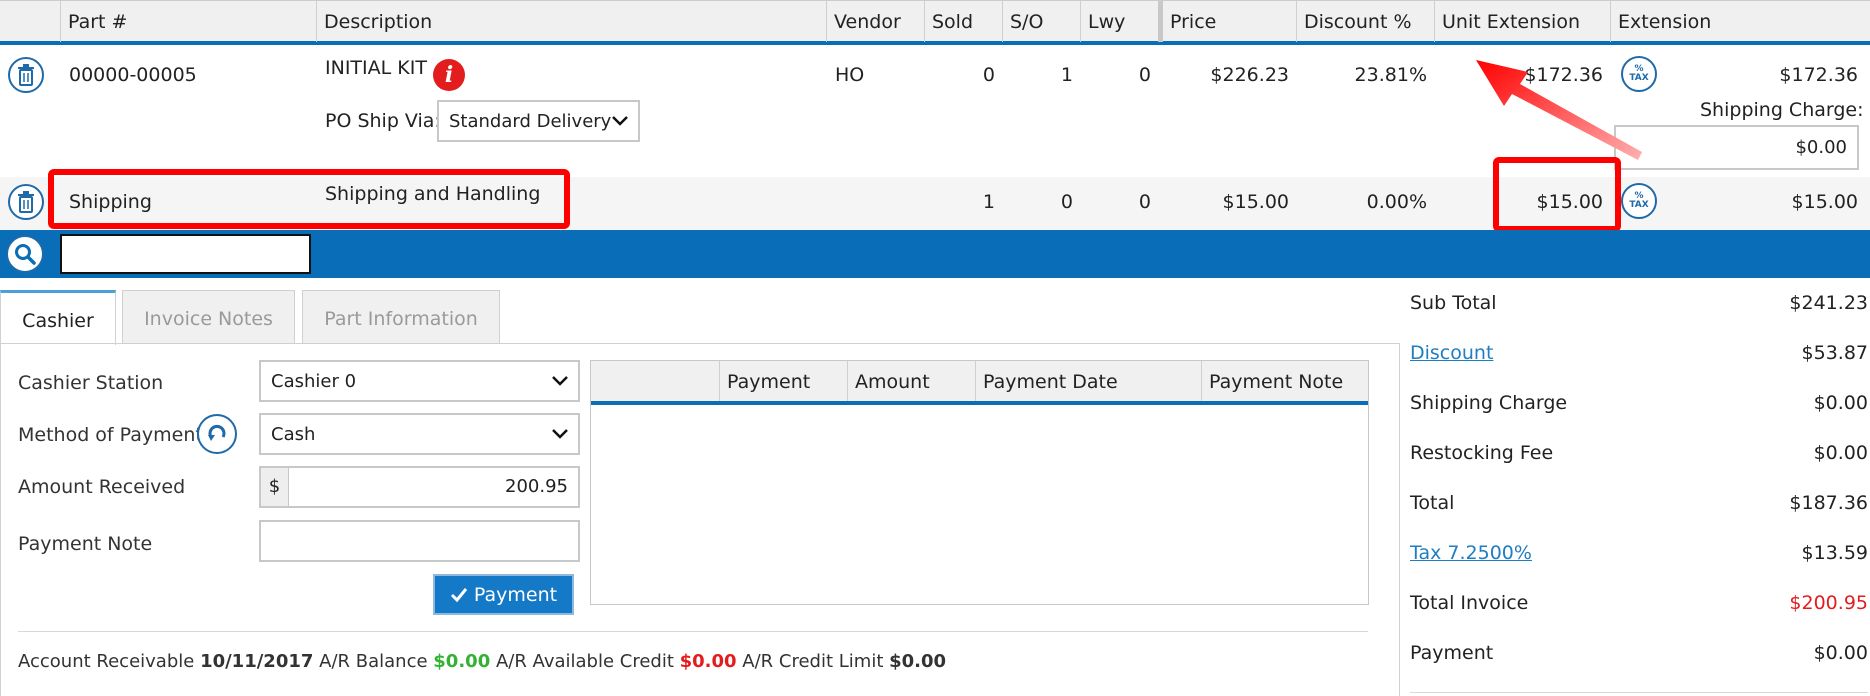  I want to click on method-of-payment-label: Method of Payment, so click(110, 435).